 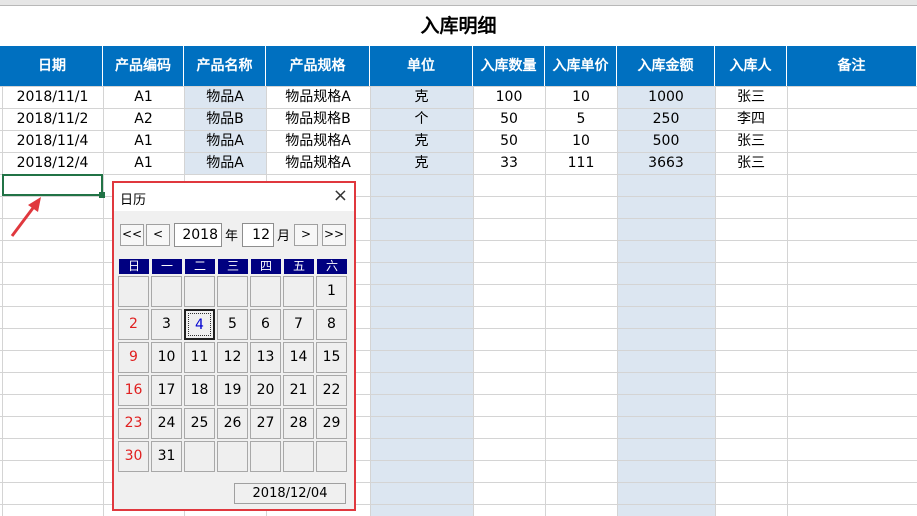 I want to click on calendar-day: 28, so click(x=298, y=423).